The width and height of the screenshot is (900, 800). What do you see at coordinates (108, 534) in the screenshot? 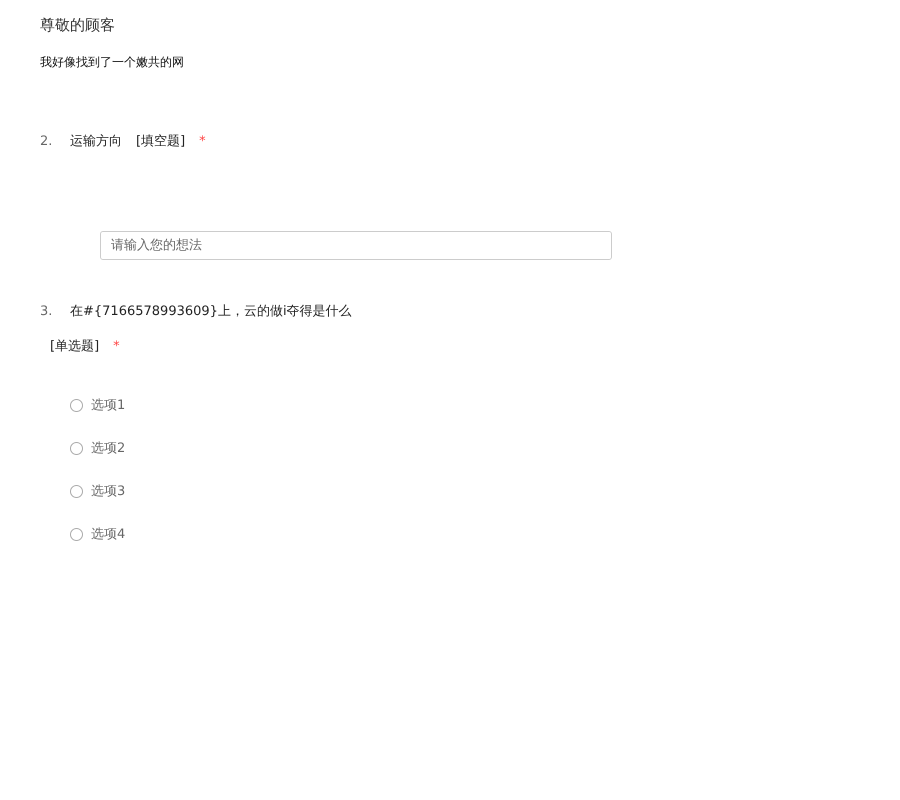
I see `option-label: 选项4` at bounding box center [108, 534].